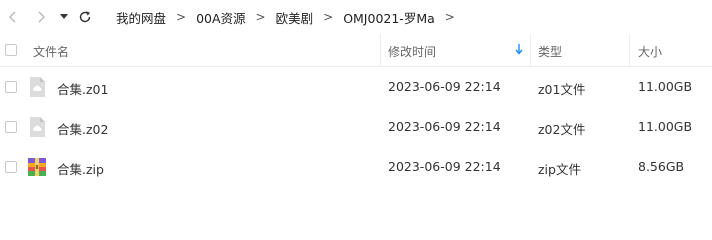 The image size is (712, 240). I want to click on file-name: 合集.zip, so click(80, 168).